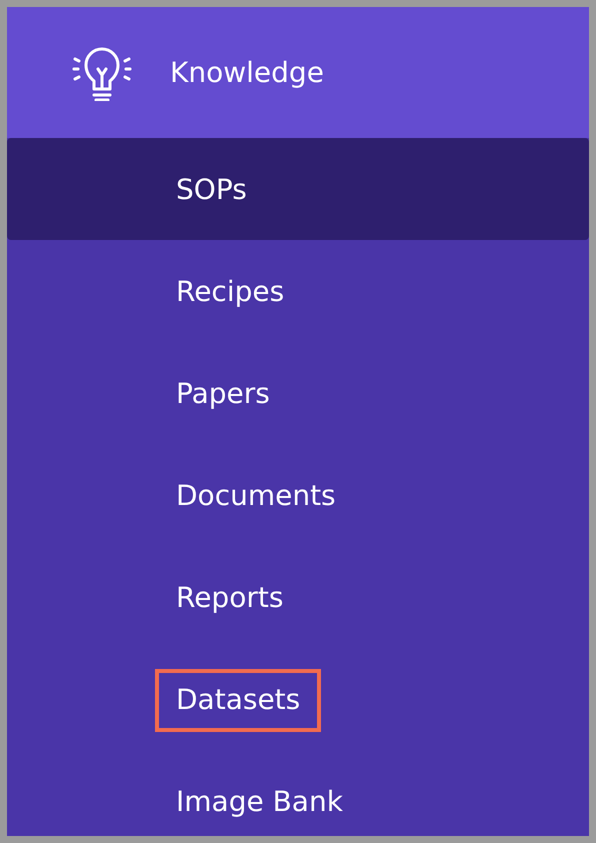  What do you see at coordinates (247, 72) in the screenshot?
I see `section-title: Knowledge` at bounding box center [247, 72].